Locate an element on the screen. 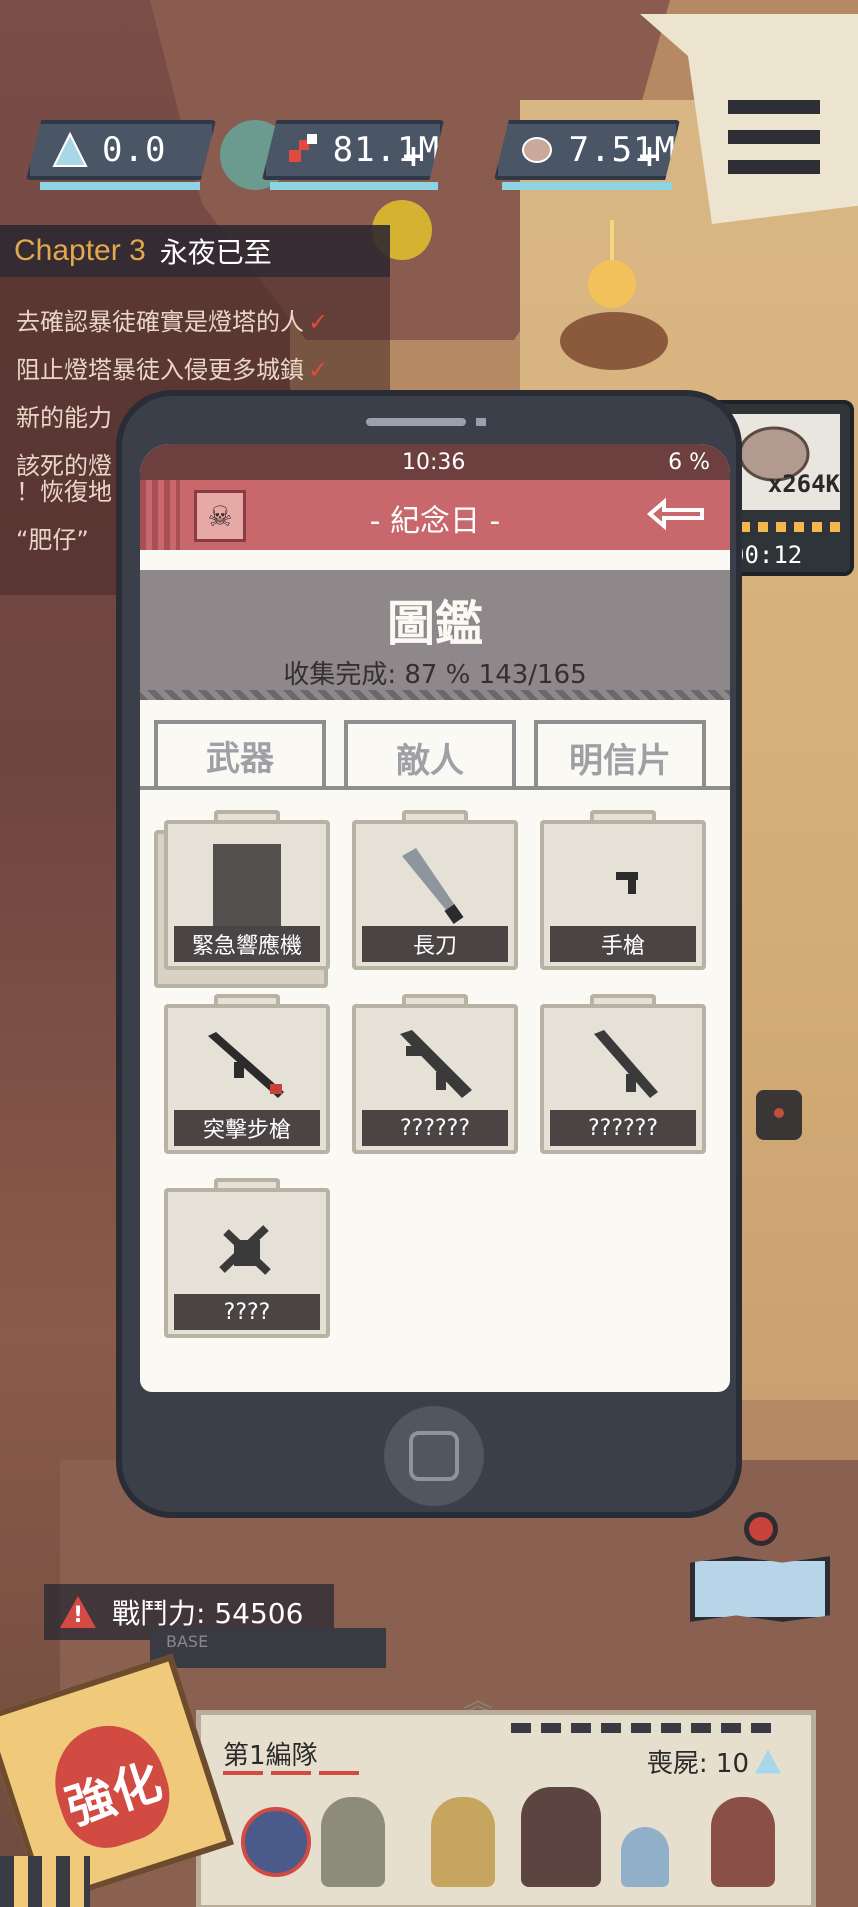  card-label: 手槍 is located at coordinates (623, 944).